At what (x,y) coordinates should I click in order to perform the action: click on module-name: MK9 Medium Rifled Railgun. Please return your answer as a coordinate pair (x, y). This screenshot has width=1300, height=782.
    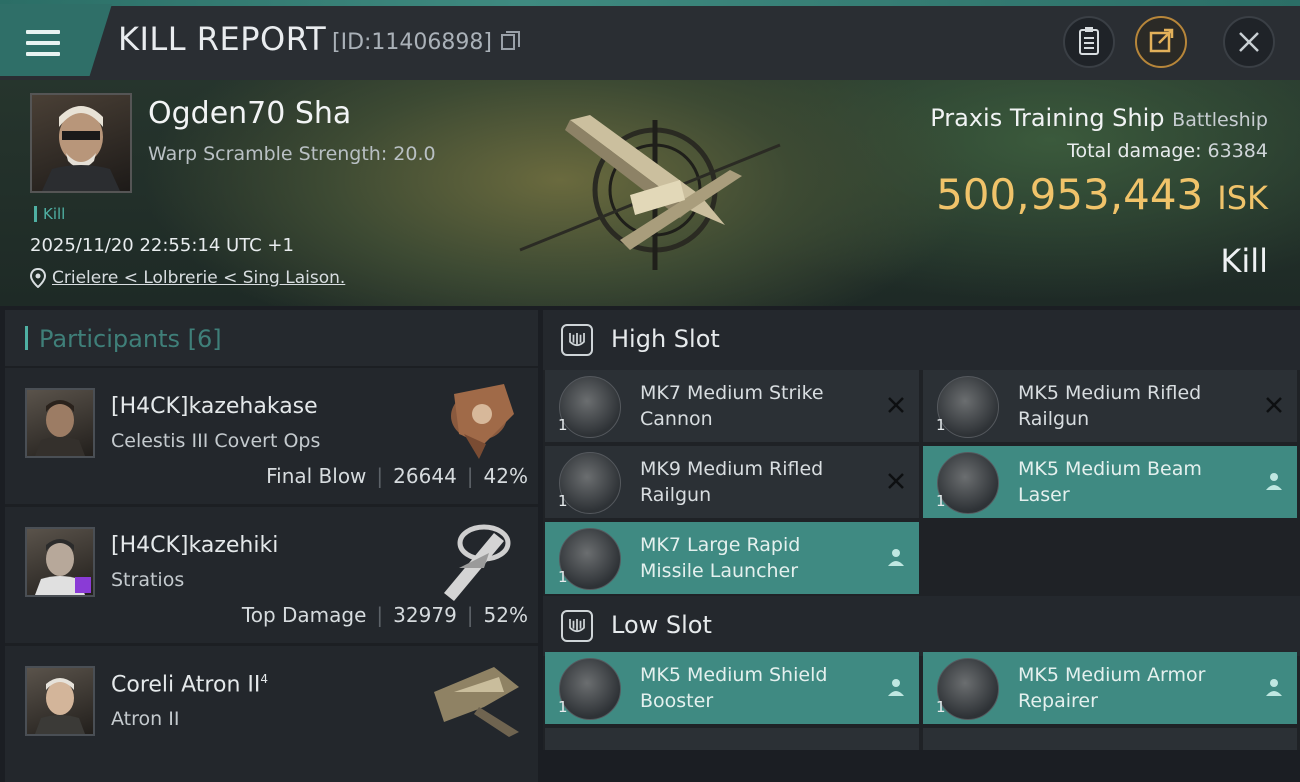
    Looking at the image, I should click on (732, 482).